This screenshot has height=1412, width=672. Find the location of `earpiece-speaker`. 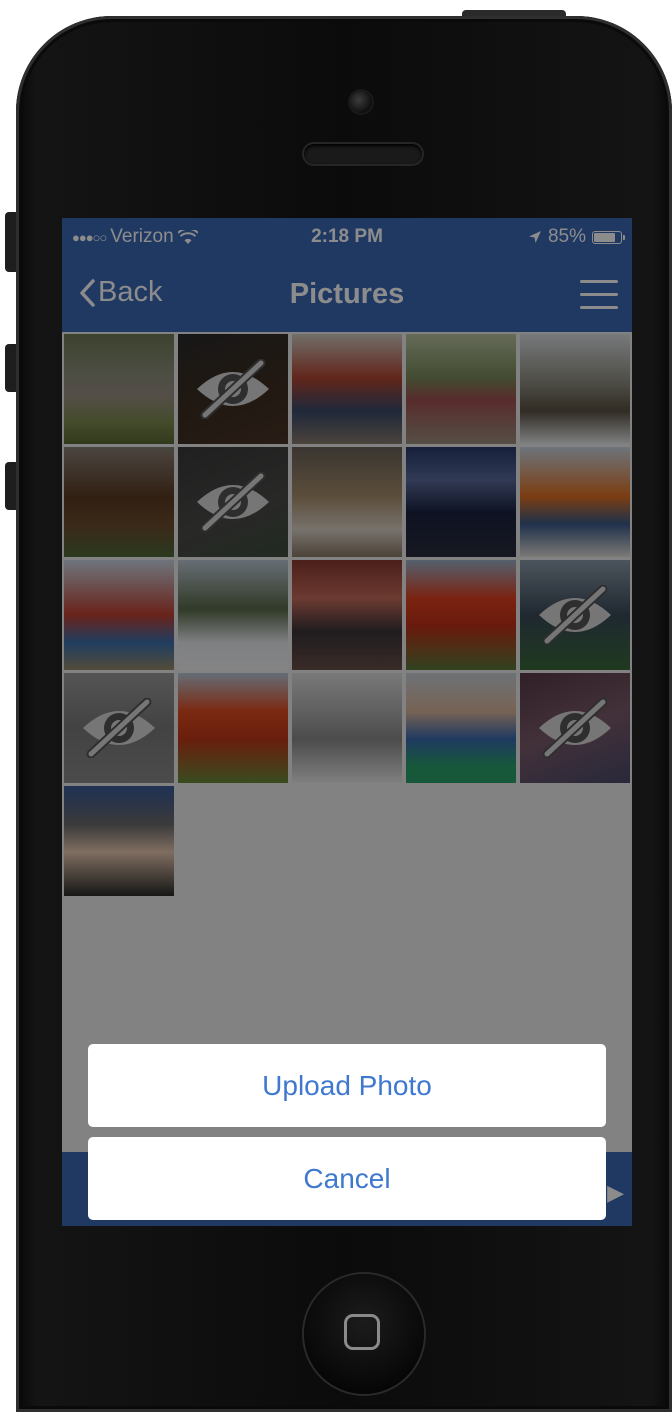

earpiece-speaker is located at coordinates (363, 154).